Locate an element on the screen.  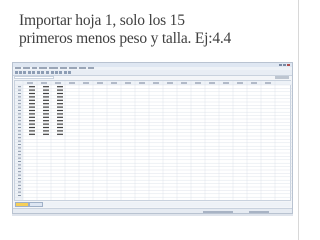
goto-case-icon is located at coordinates (38, 72).